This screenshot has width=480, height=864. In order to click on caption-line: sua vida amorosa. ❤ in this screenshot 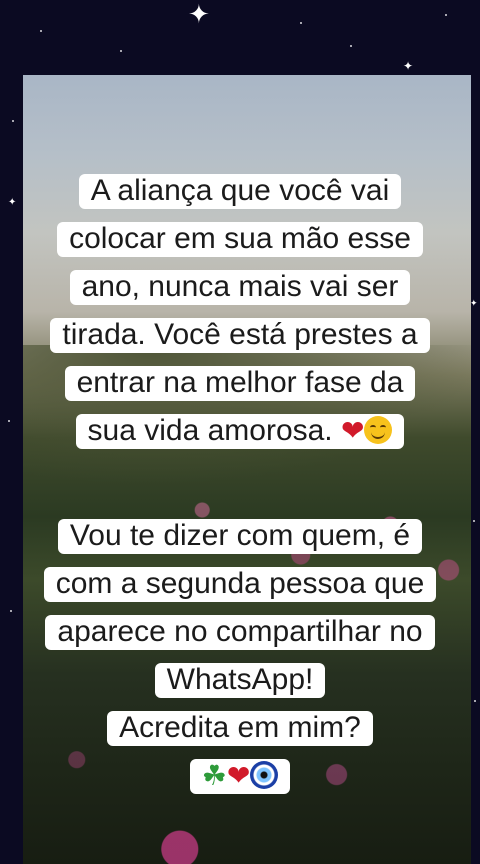, I will do `click(240, 431)`.